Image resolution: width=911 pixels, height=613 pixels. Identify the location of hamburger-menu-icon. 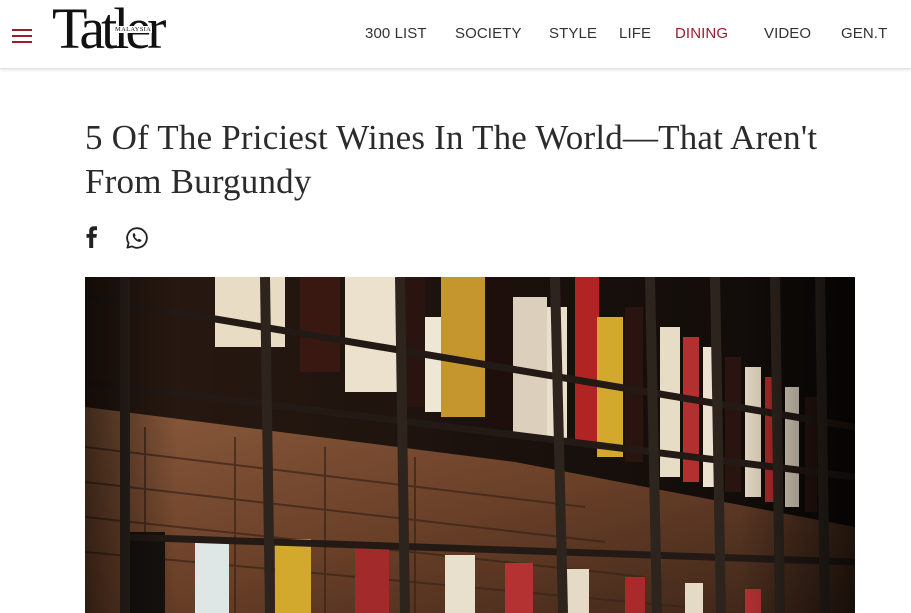
(22, 36).